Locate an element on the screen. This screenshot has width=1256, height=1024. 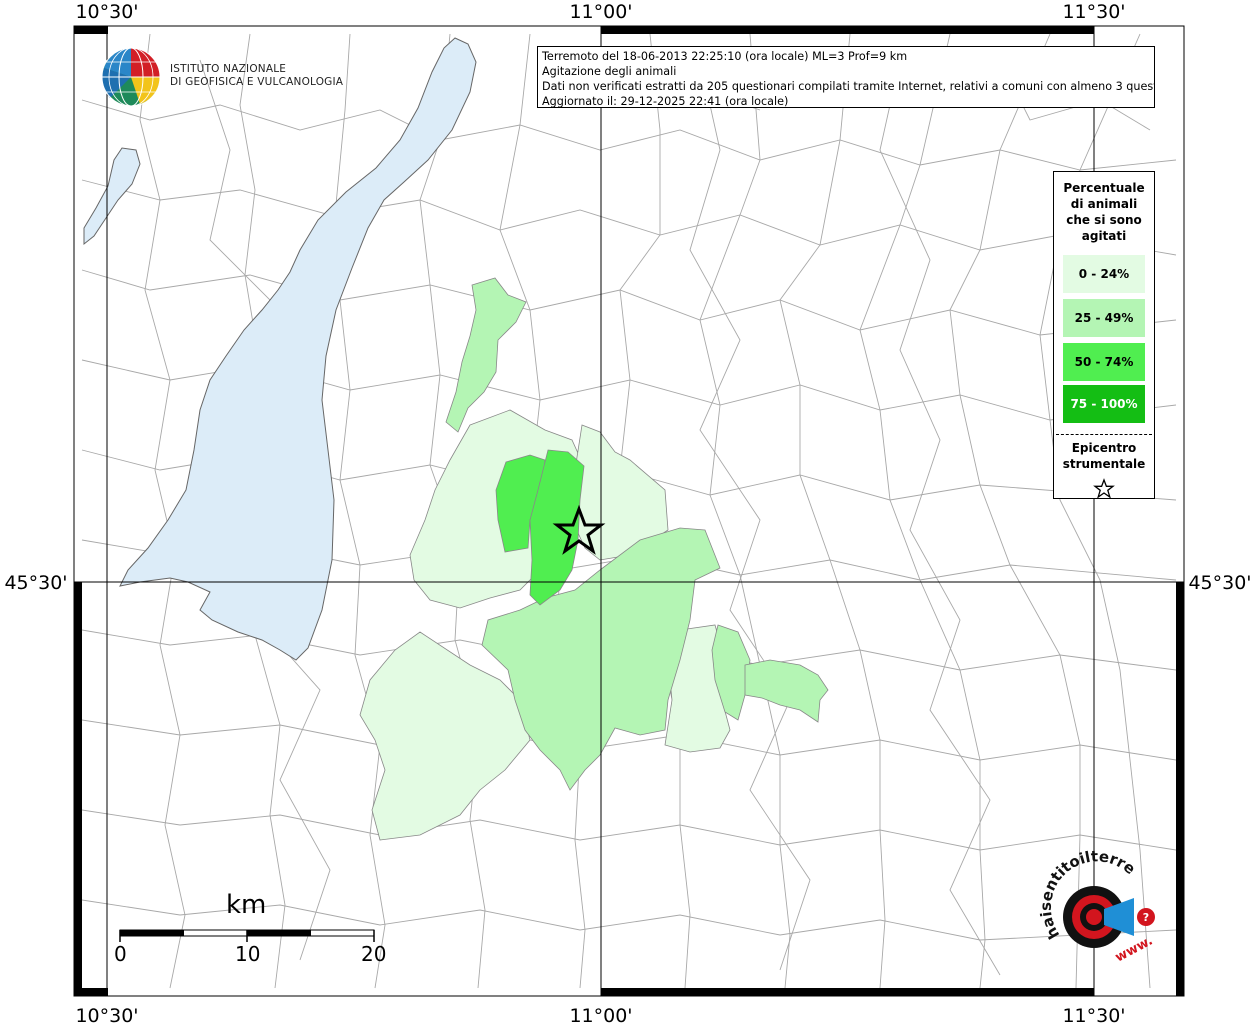
legend-title-line1: Percentuale is located at coordinates (1104, 188).